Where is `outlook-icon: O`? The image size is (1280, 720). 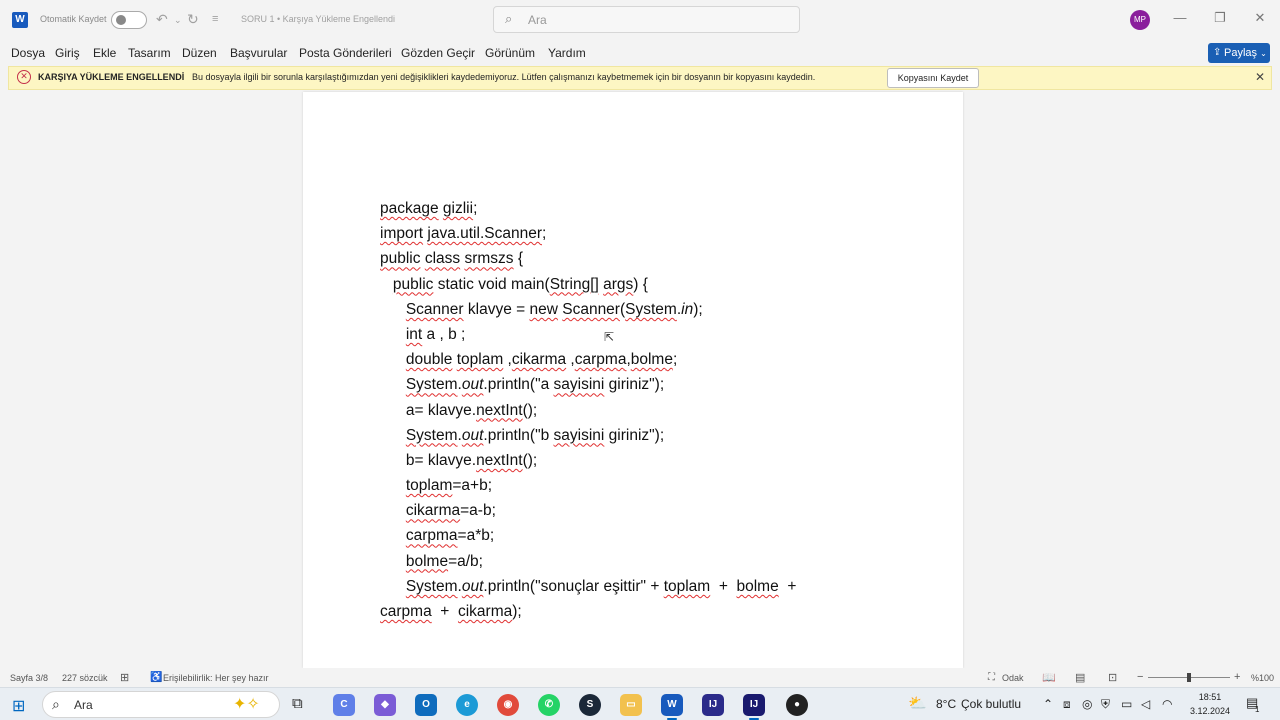 outlook-icon: O is located at coordinates (426, 705).